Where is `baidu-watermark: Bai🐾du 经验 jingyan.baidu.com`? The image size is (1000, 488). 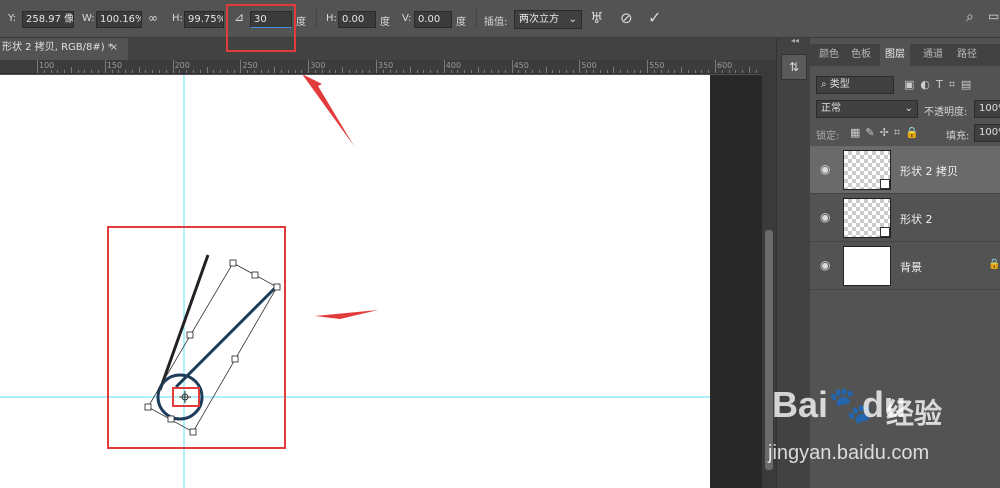
baidu-watermark: Bai🐾du 经验 jingyan.baidu.com is located at coordinates (880, 434).